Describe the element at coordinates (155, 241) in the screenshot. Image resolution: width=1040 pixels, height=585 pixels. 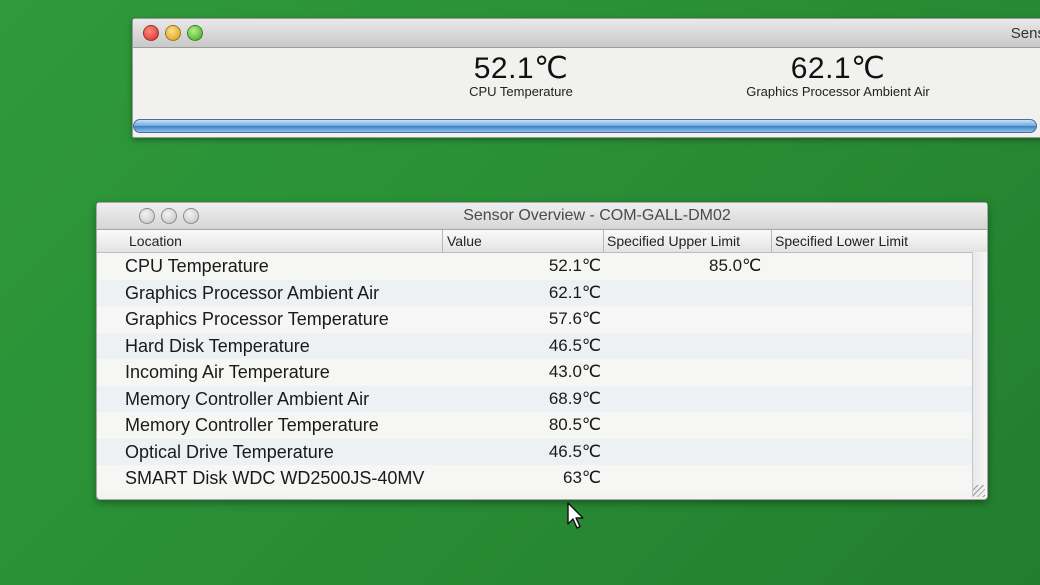
I see `column-header-location: Location` at that location.